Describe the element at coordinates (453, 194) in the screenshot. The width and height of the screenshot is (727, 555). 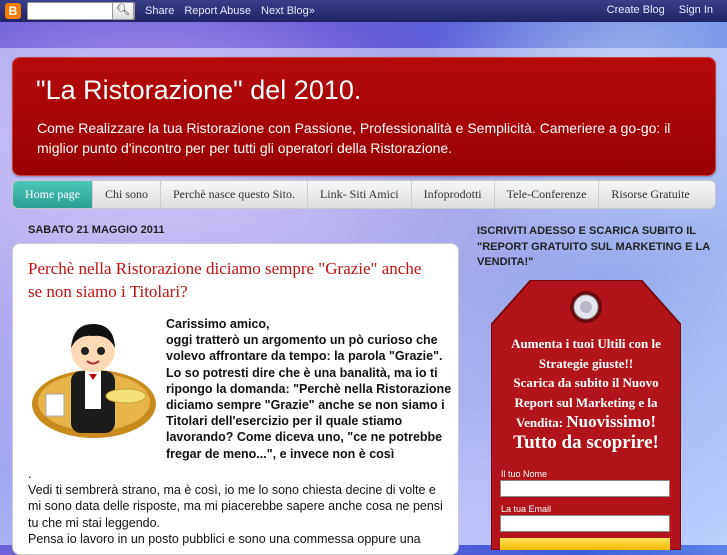
I see `tab-infoprodotti: Infoprodotti` at that location.